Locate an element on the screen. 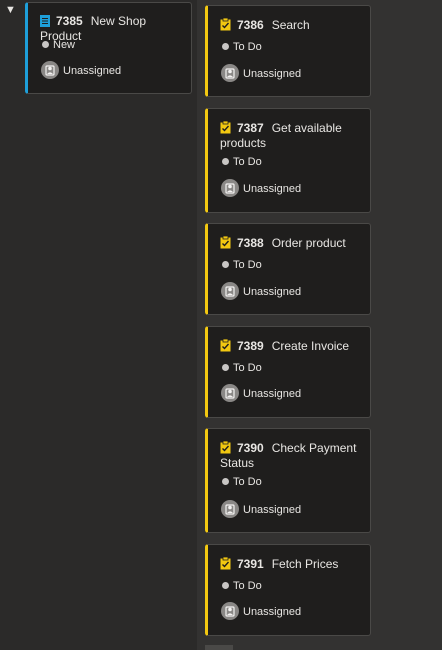  collapse-toggle-icon: ▼ is located at coordinates (10, 10).